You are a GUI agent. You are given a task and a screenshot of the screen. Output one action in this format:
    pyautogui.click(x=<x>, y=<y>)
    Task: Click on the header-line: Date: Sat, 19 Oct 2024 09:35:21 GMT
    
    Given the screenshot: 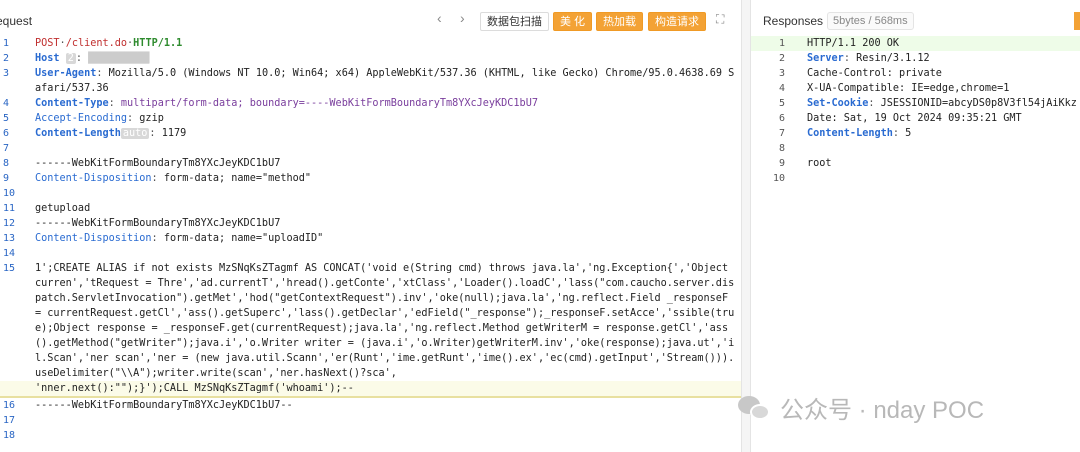 What is the action you would take?
    pyautogui.click(x=914, y=118)
    